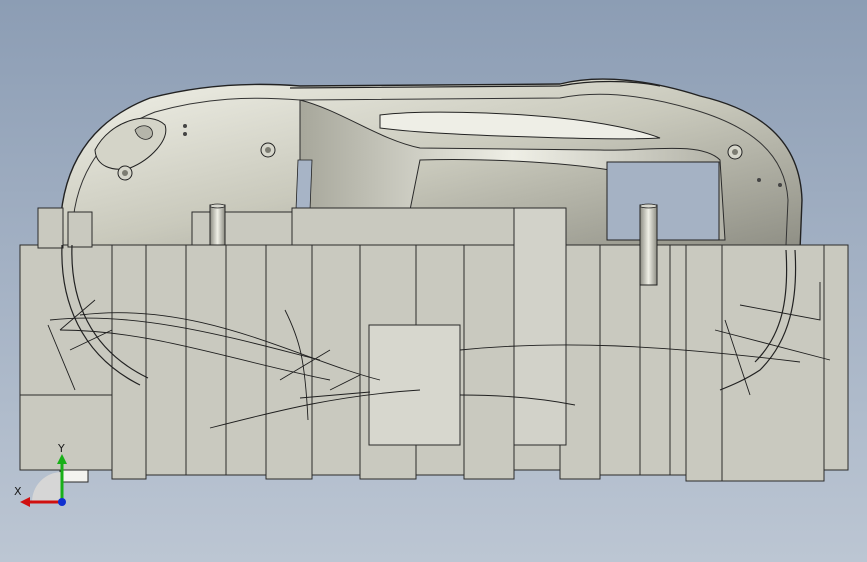  Describe the element at coordinates (62, 502) in the screenshot. I see `z-axis-dot` at that location.